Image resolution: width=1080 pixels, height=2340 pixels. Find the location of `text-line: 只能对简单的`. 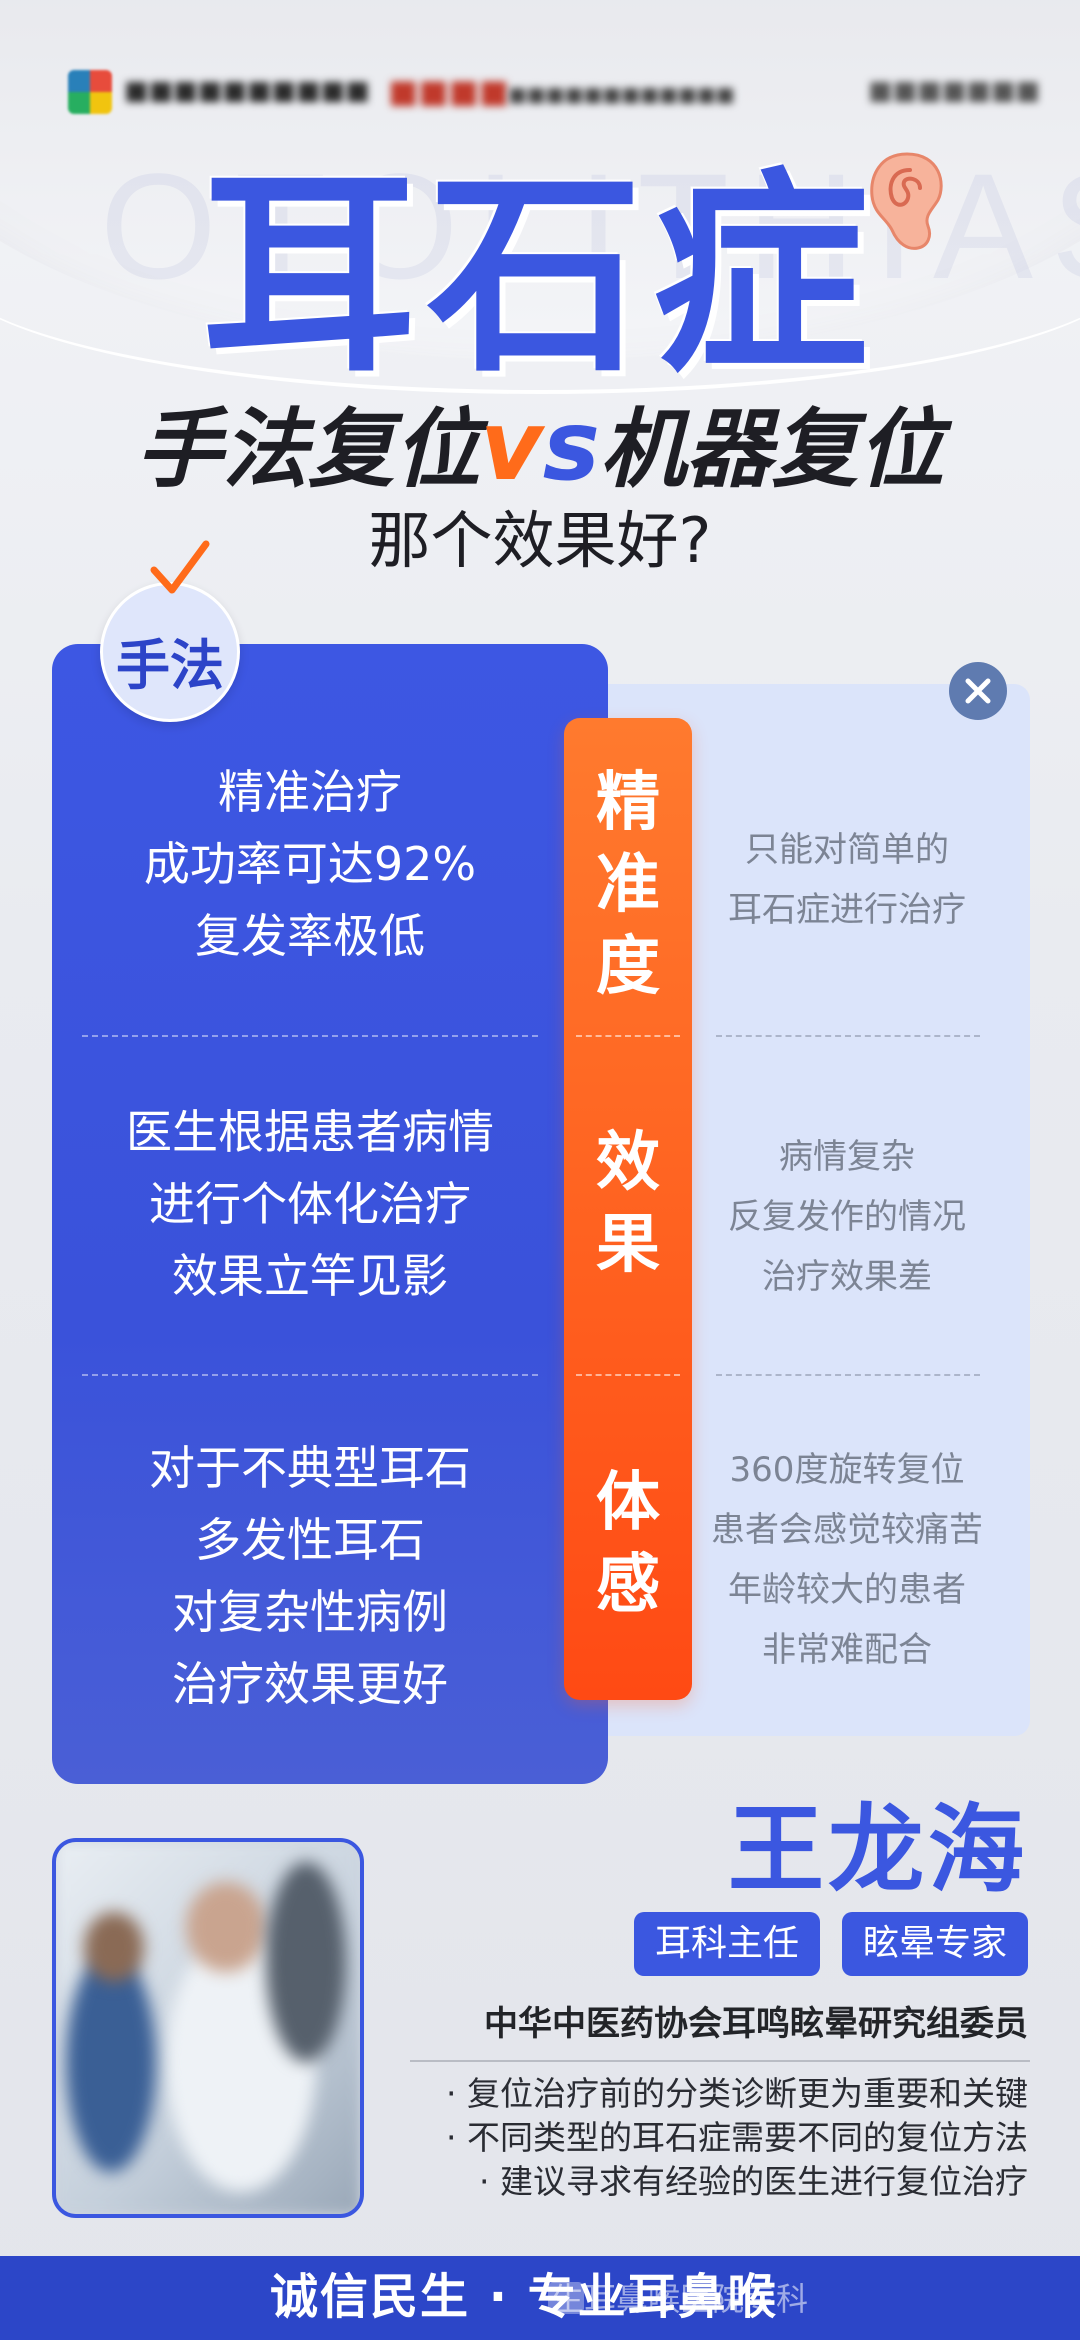

text-line: 只能对简单的 is located at coordinates (847, 850).